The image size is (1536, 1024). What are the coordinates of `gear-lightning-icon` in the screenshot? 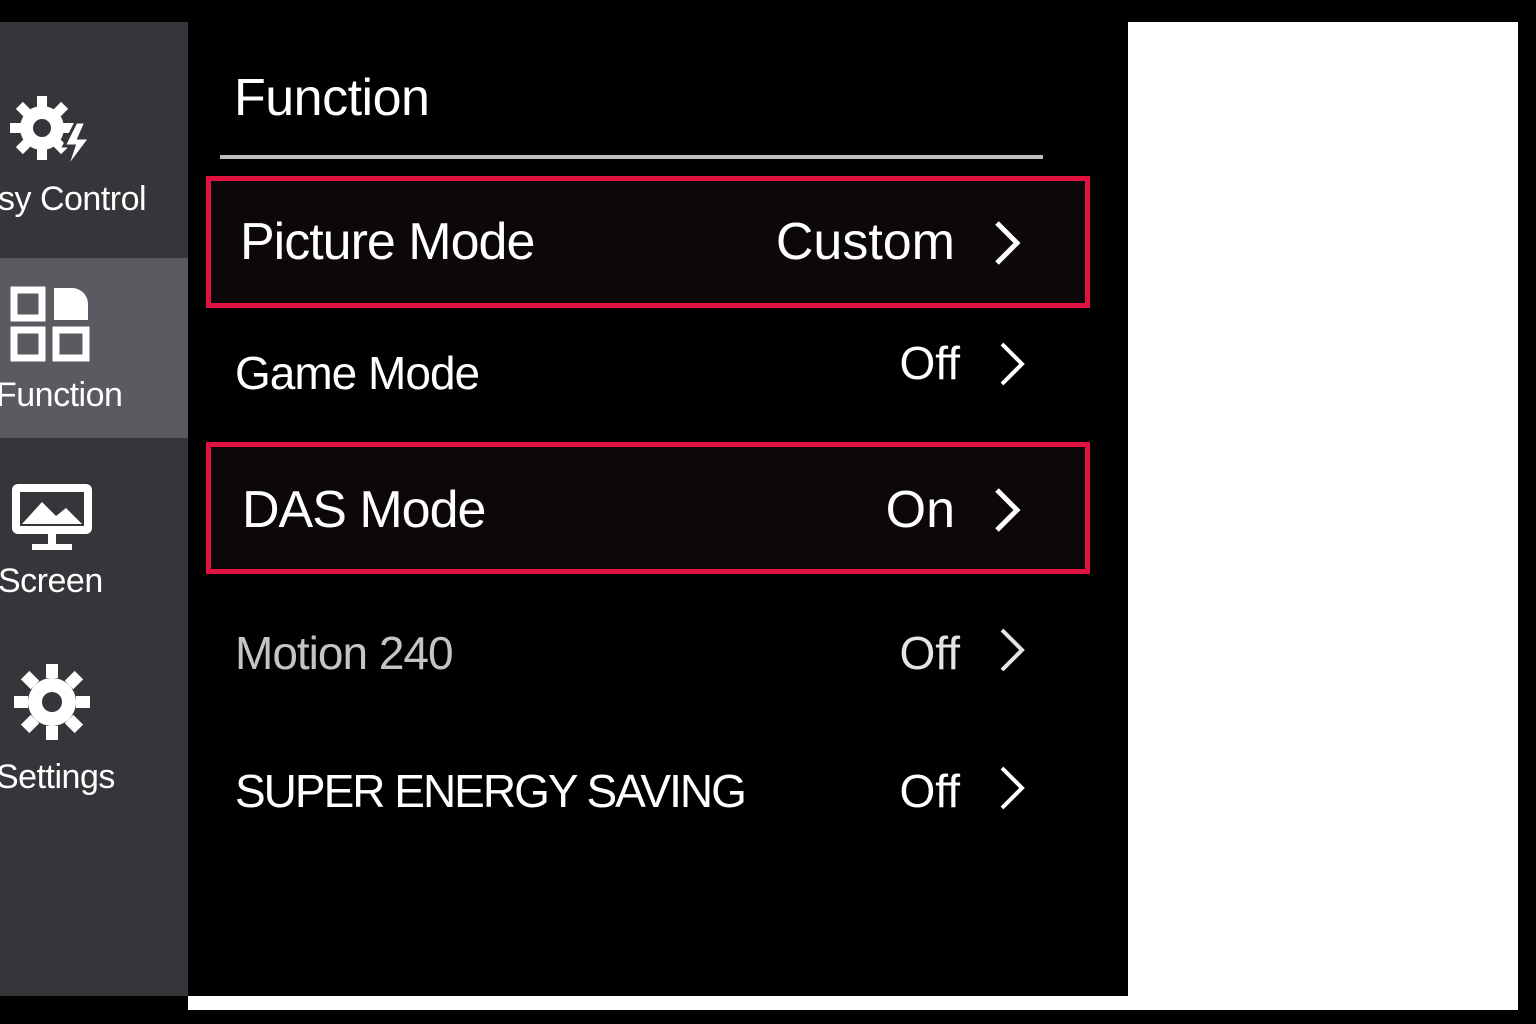 It's located at (51, 134).